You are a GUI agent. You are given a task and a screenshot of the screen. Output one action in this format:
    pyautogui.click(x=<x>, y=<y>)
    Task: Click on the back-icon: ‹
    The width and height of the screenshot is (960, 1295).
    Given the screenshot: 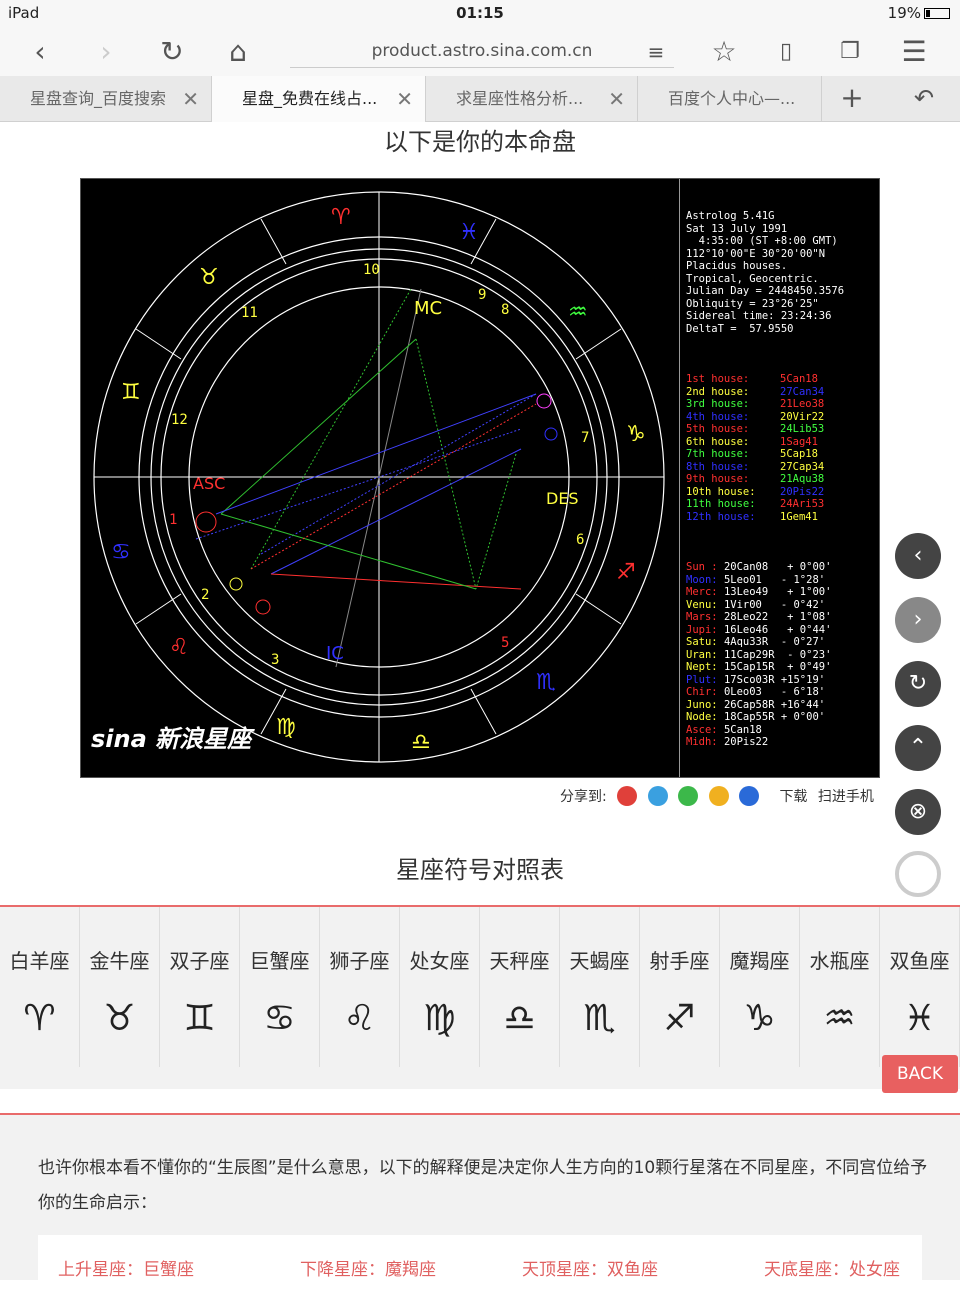 What is the action you would take?
    pyautogui.click(x=40, y=52)
    